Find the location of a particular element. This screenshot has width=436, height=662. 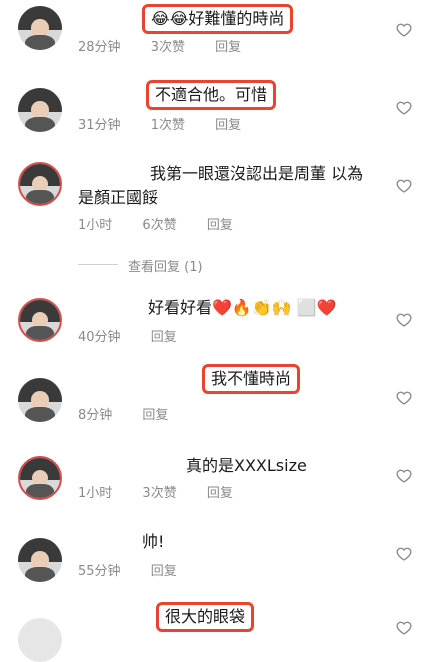

comment-time: 40分钟 is located at coordinates (99, 337).